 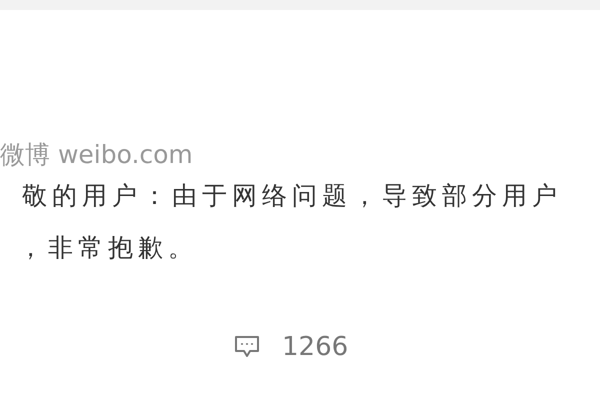 I want to click on comment-icon, so click(x=247, y=347).